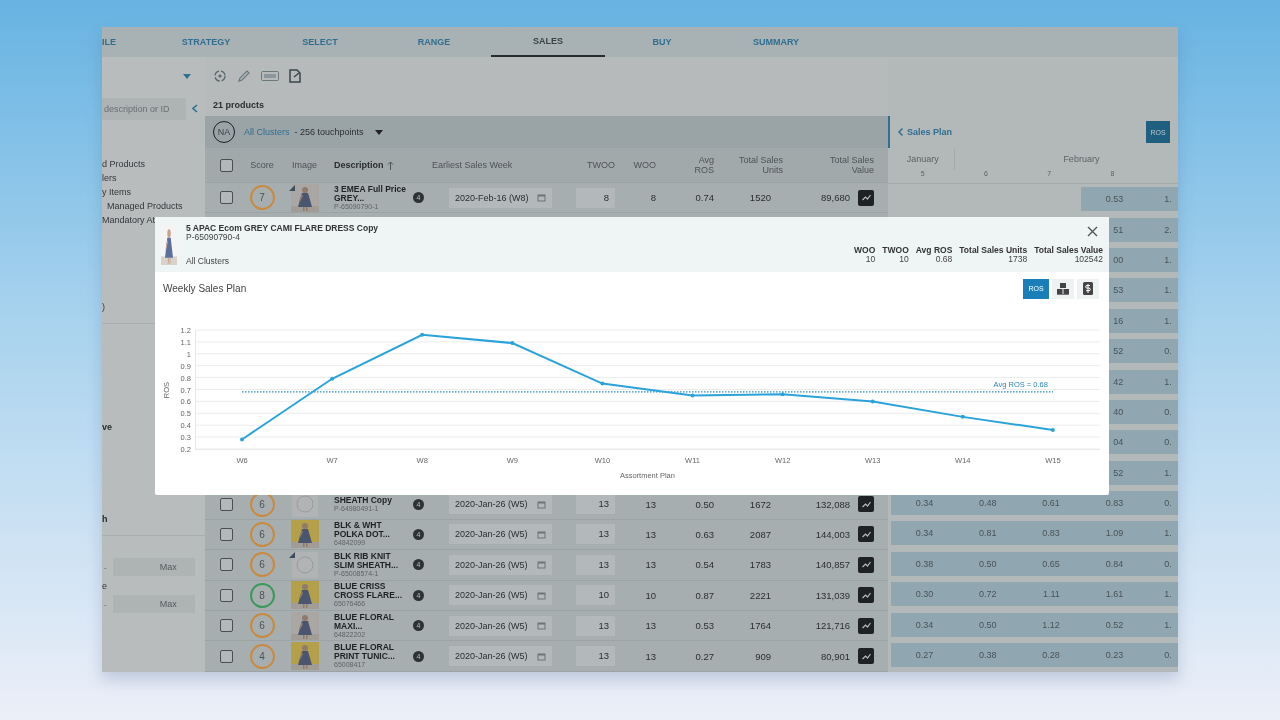 This screenshot has height=720, width=1280. What do you see at coordinates (1112, 199) in the screenshot?
I see `plan-value: 0.53` at bounding box center [1112, 199].